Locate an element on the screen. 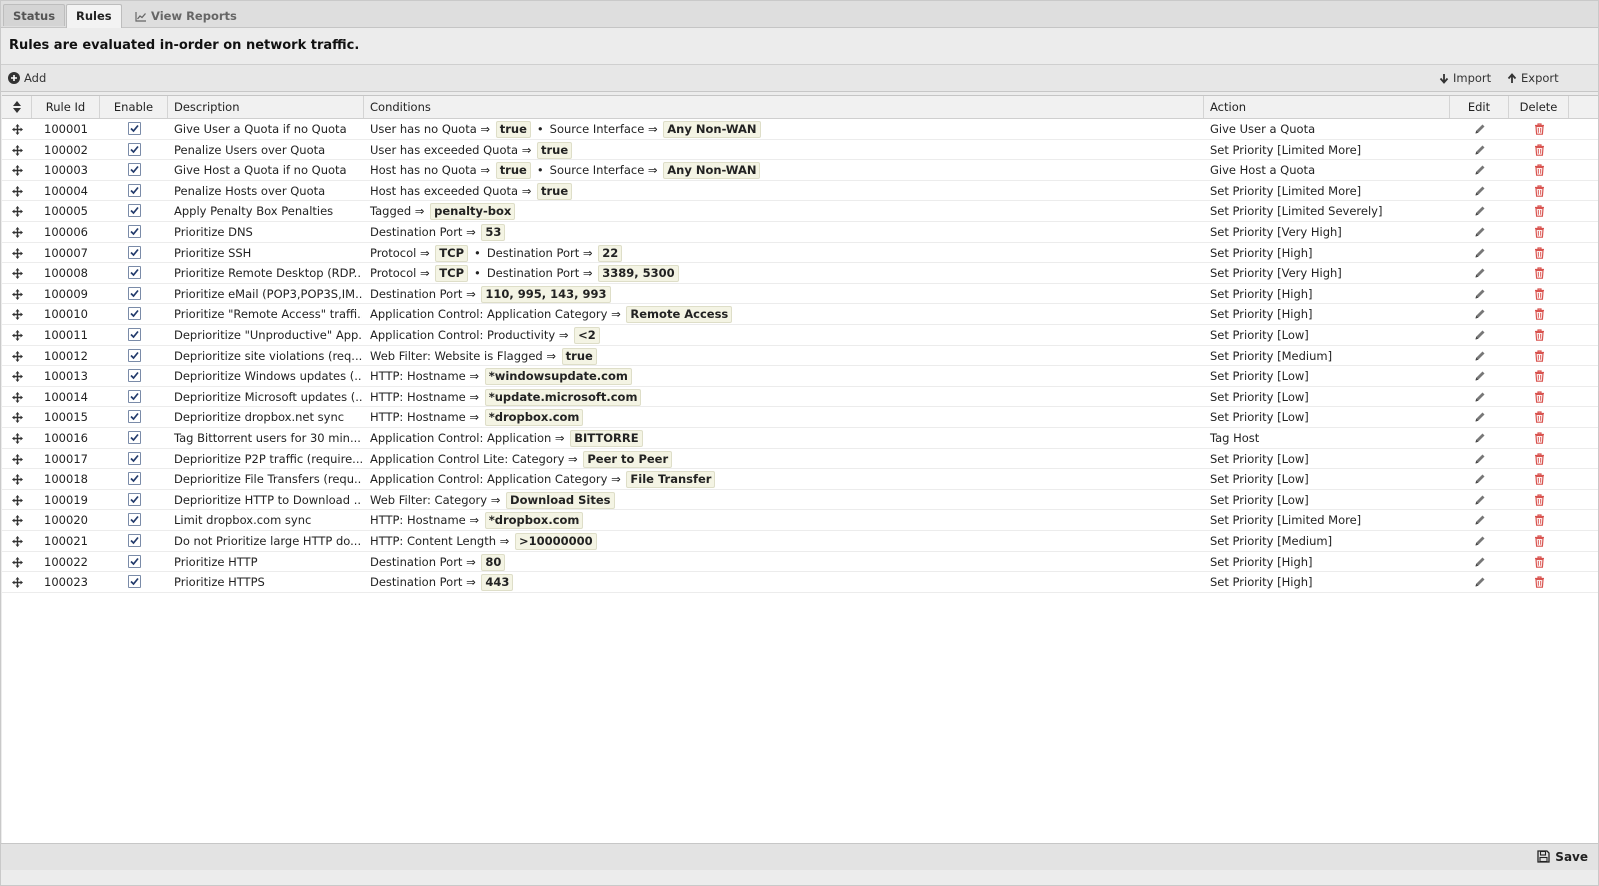 The image size is (1599, 886). add-button: Add is located at coordinates (27, 78).